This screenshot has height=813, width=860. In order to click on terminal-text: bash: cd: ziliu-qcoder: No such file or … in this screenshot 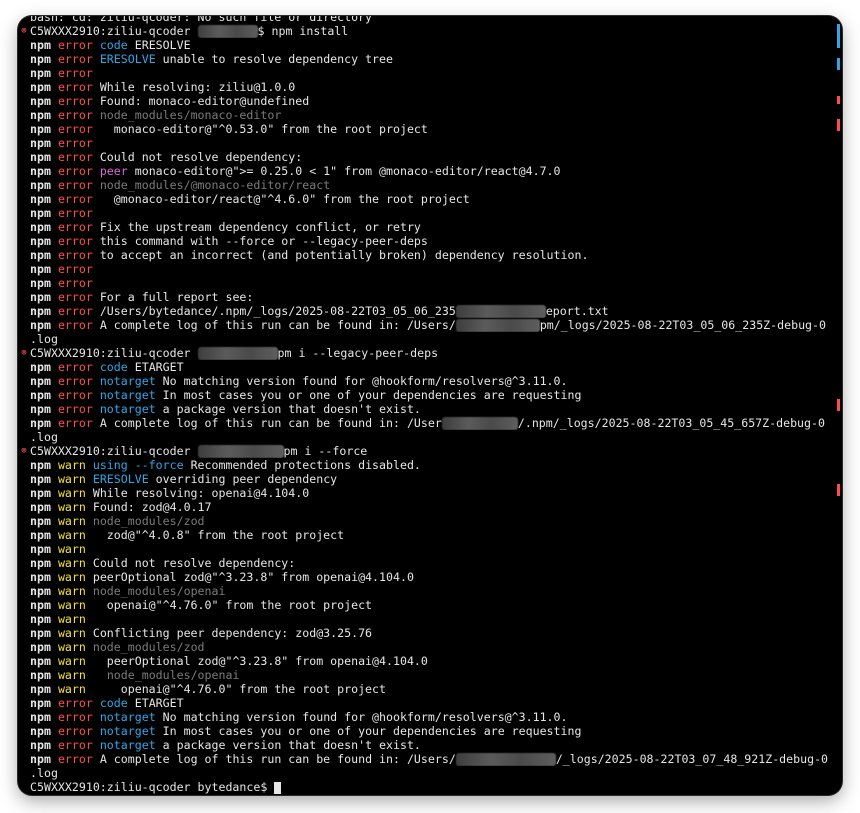, I will do `click(201, 20)`.